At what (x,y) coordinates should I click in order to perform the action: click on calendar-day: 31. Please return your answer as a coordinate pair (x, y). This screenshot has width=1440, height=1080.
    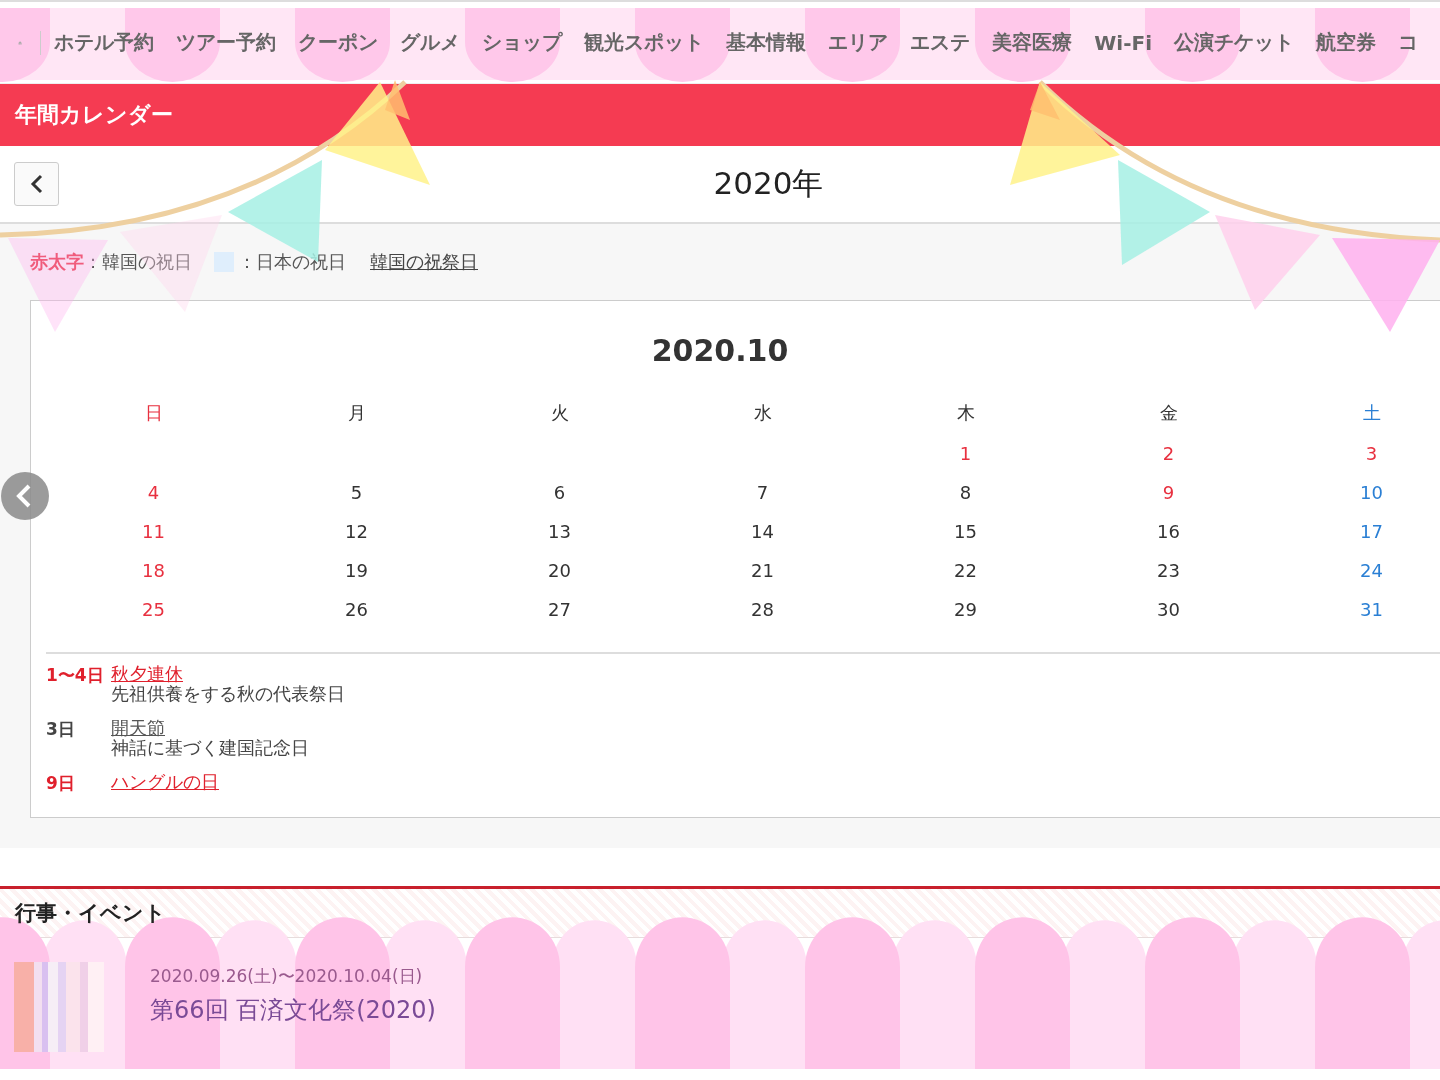
    Looking at the image, I should click on (1355, 609).